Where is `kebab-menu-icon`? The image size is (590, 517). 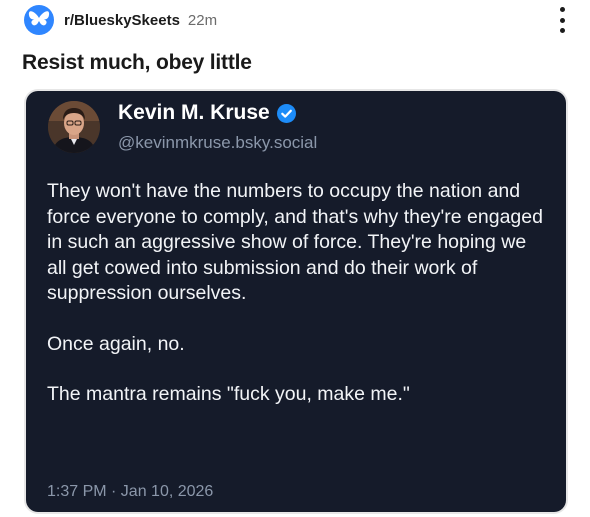
kebab-menu-icon is located at coordinates (562, 20).